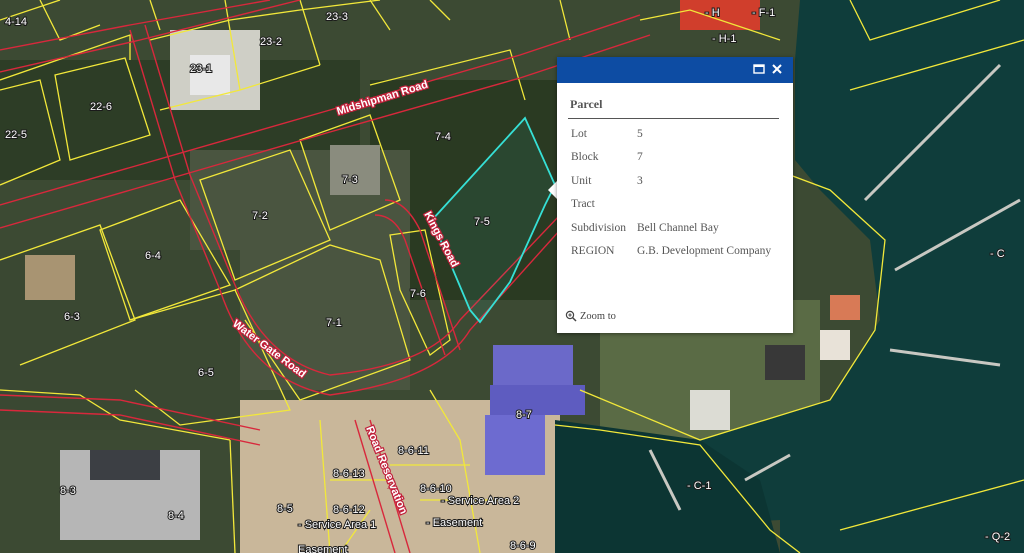  What do you see at coordinates (581, 181) in the screenshot?
I see `field-label-unit: Unit` at bounding box center [581, 181].